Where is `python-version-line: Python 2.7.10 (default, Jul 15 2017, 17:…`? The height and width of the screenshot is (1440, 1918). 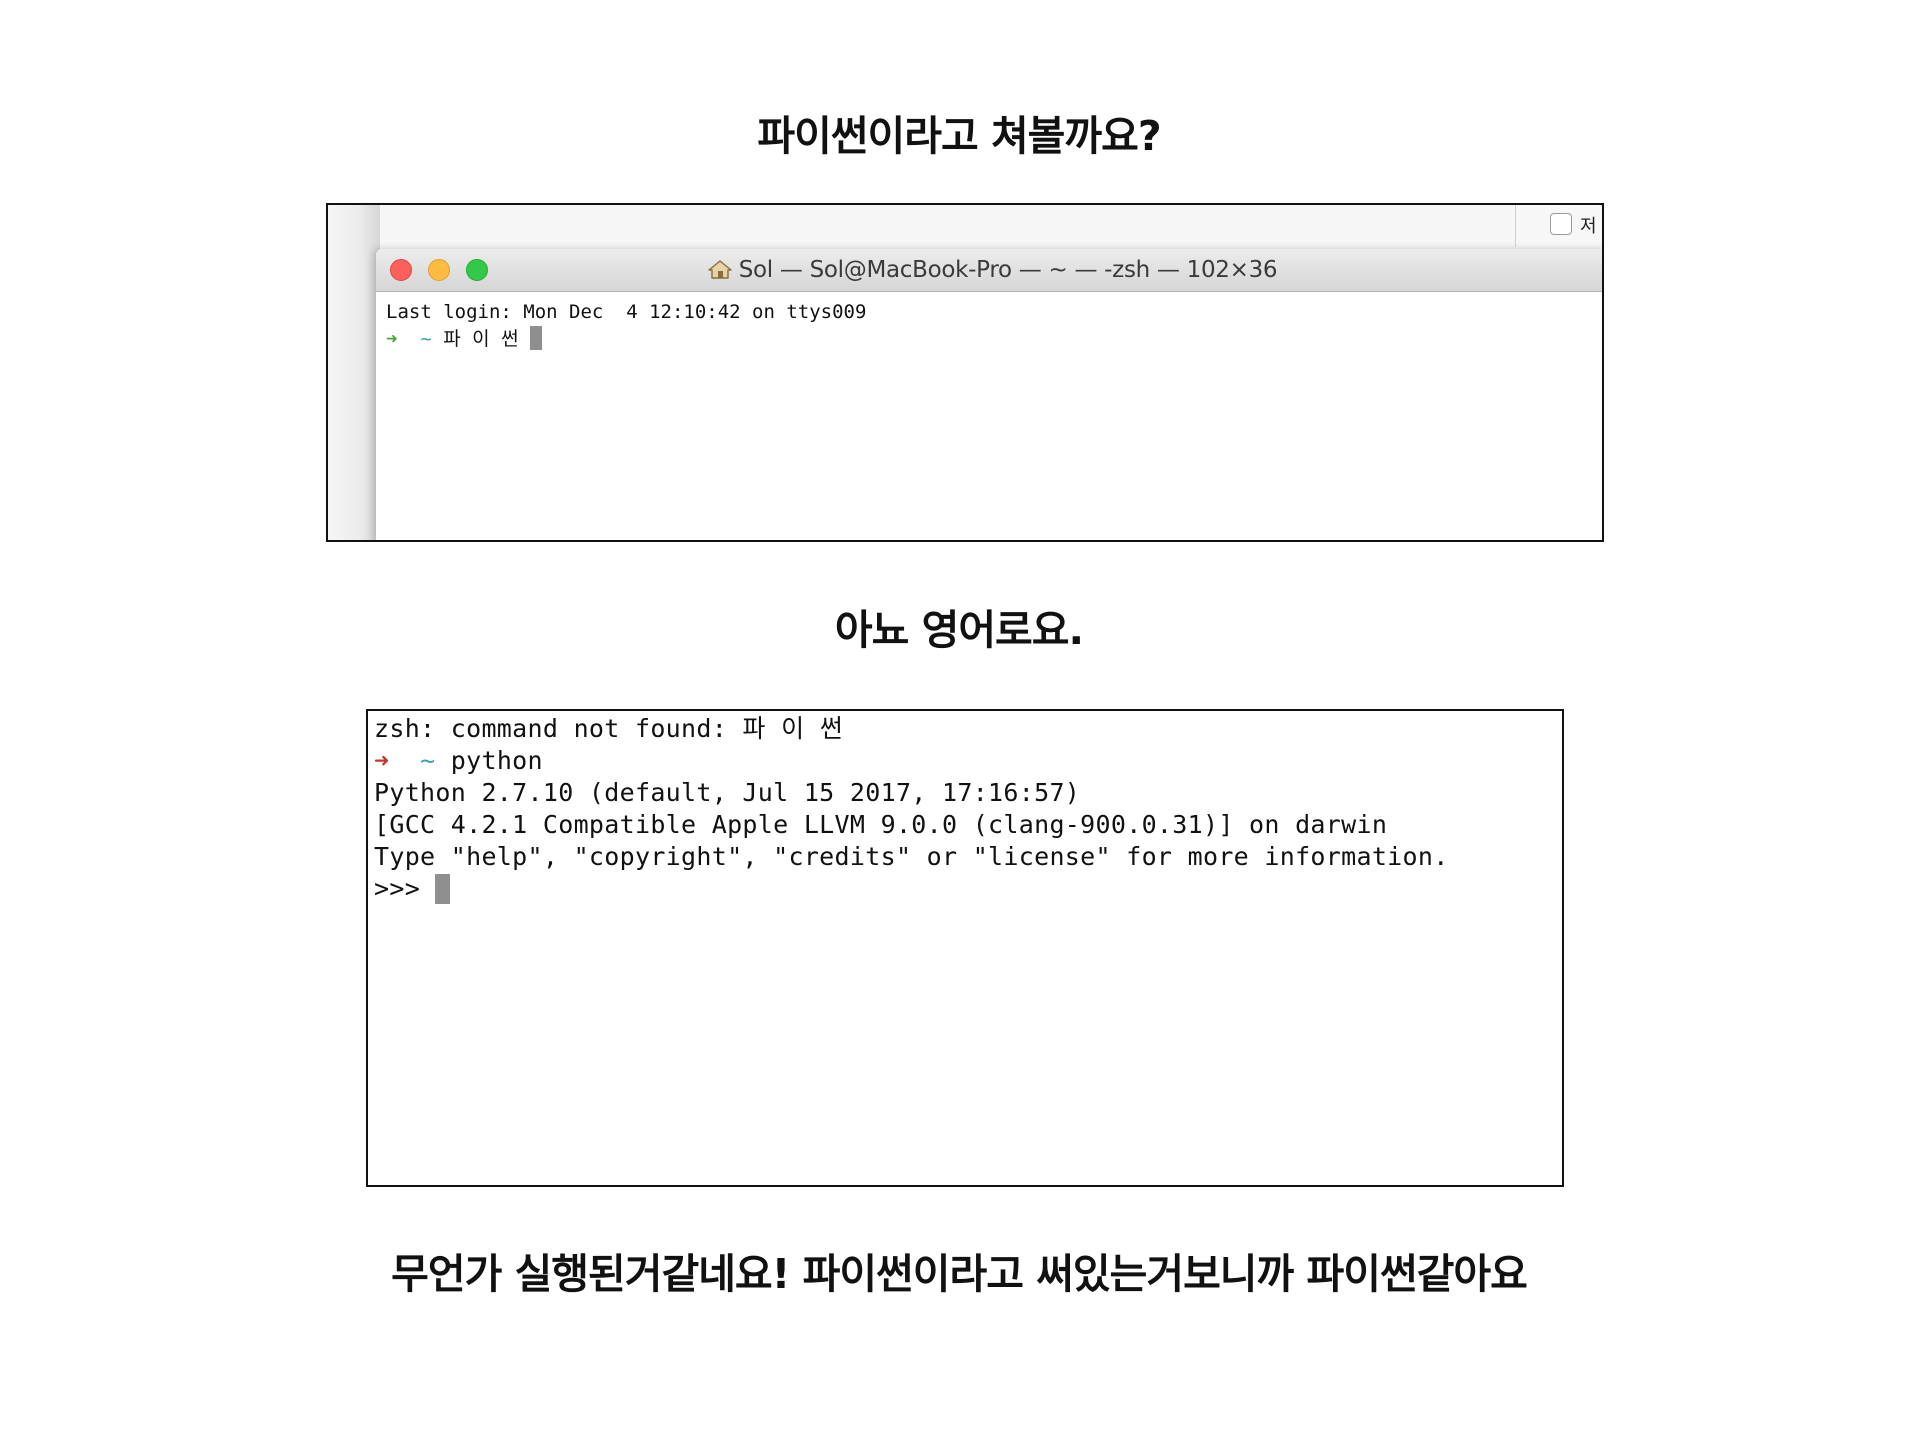 python-version-line: Python 2.7.10 (default, Jul 15 2017, 17:… is located at coordinates (727, 792).